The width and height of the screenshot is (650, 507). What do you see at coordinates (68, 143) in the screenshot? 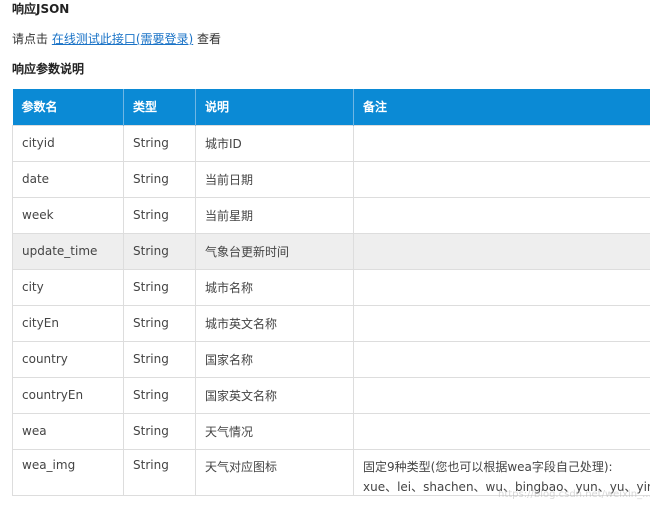
I see `cell-param-name: cityid` at bounding box center [68, 143].